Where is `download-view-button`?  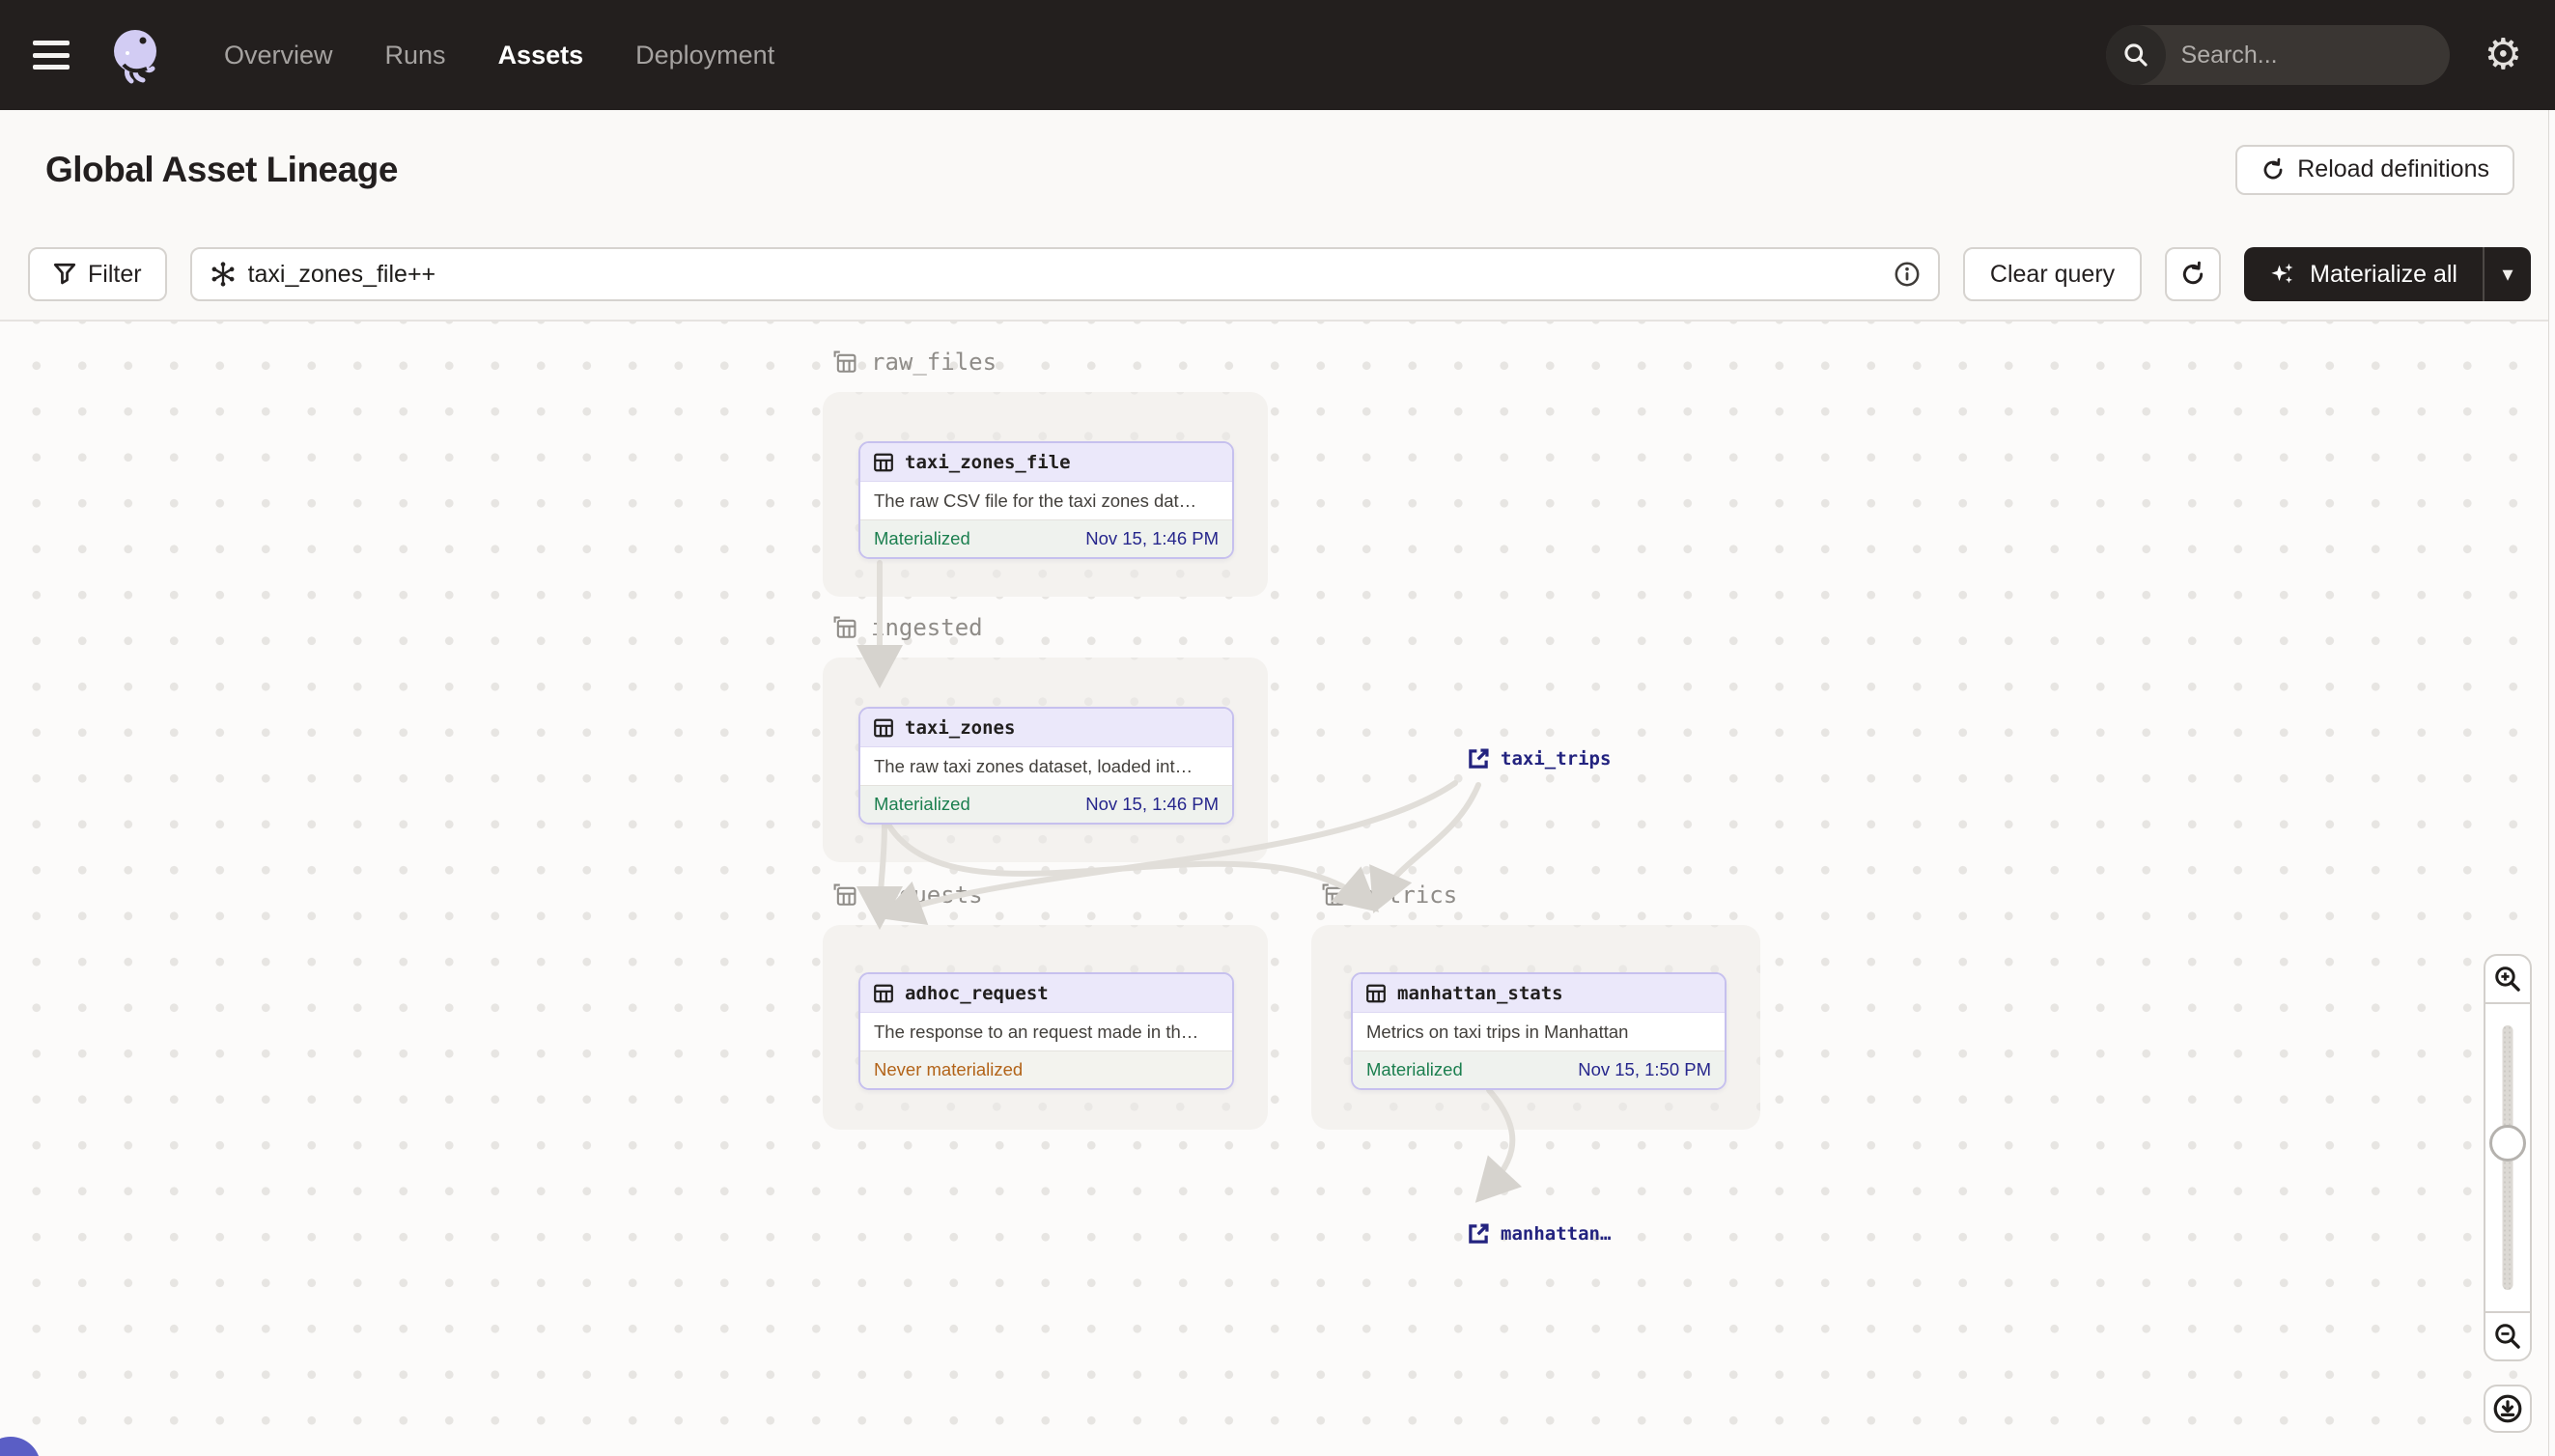 download-view-button is located at coordinates (2508, 1409).